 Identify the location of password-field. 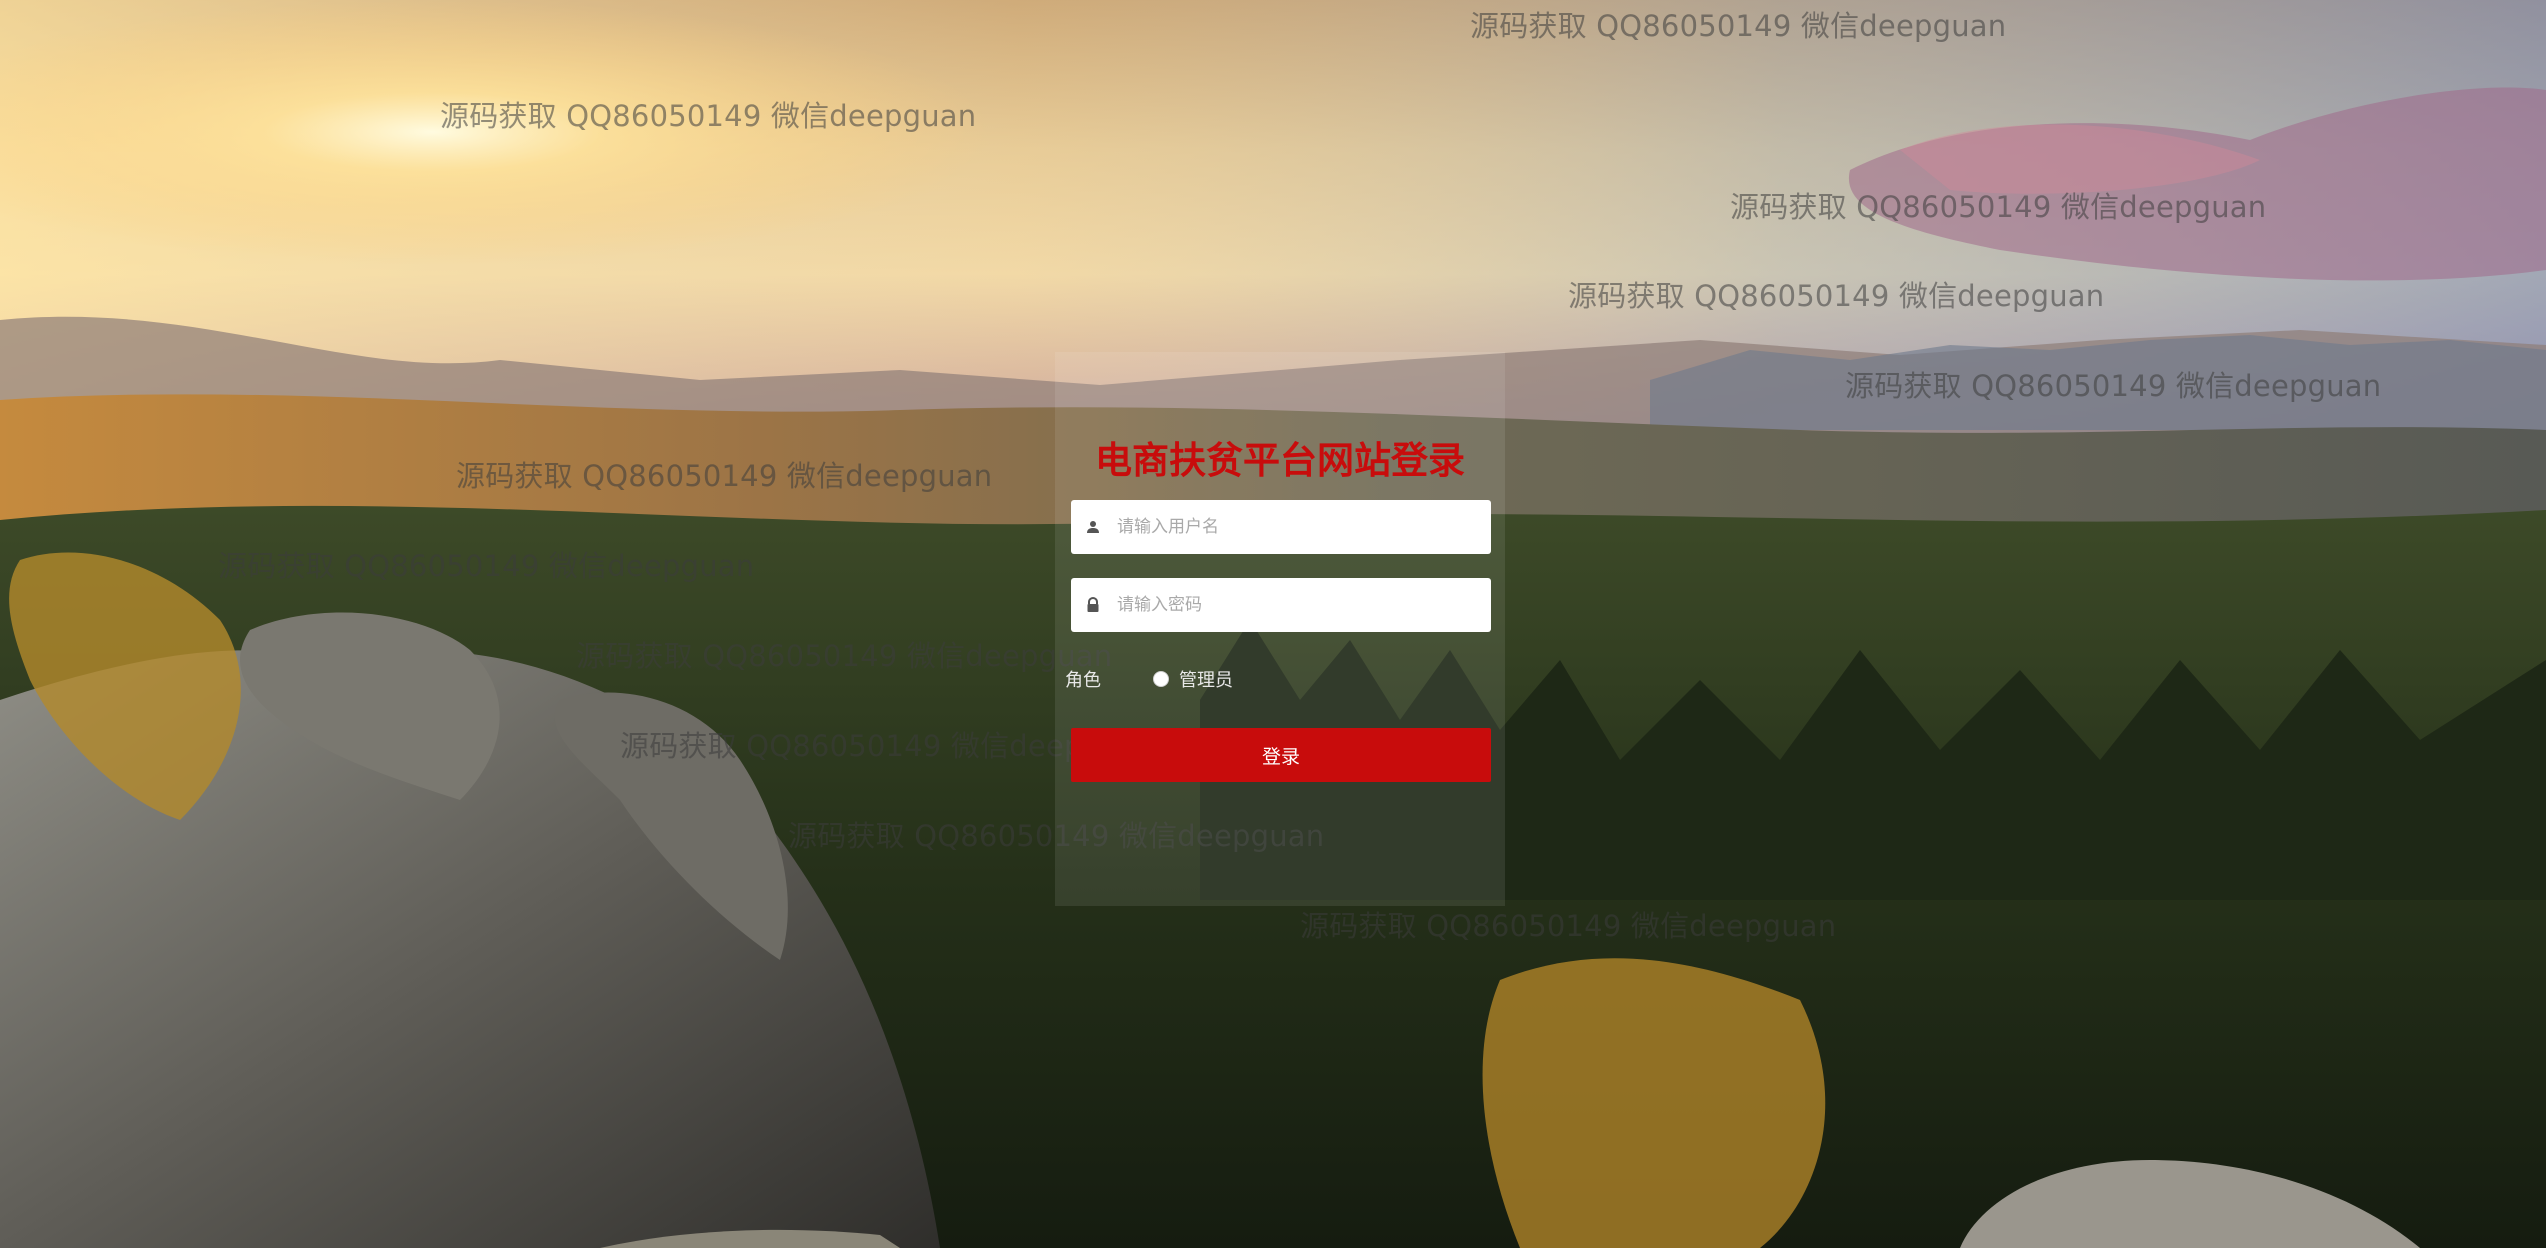
(1281, 605).